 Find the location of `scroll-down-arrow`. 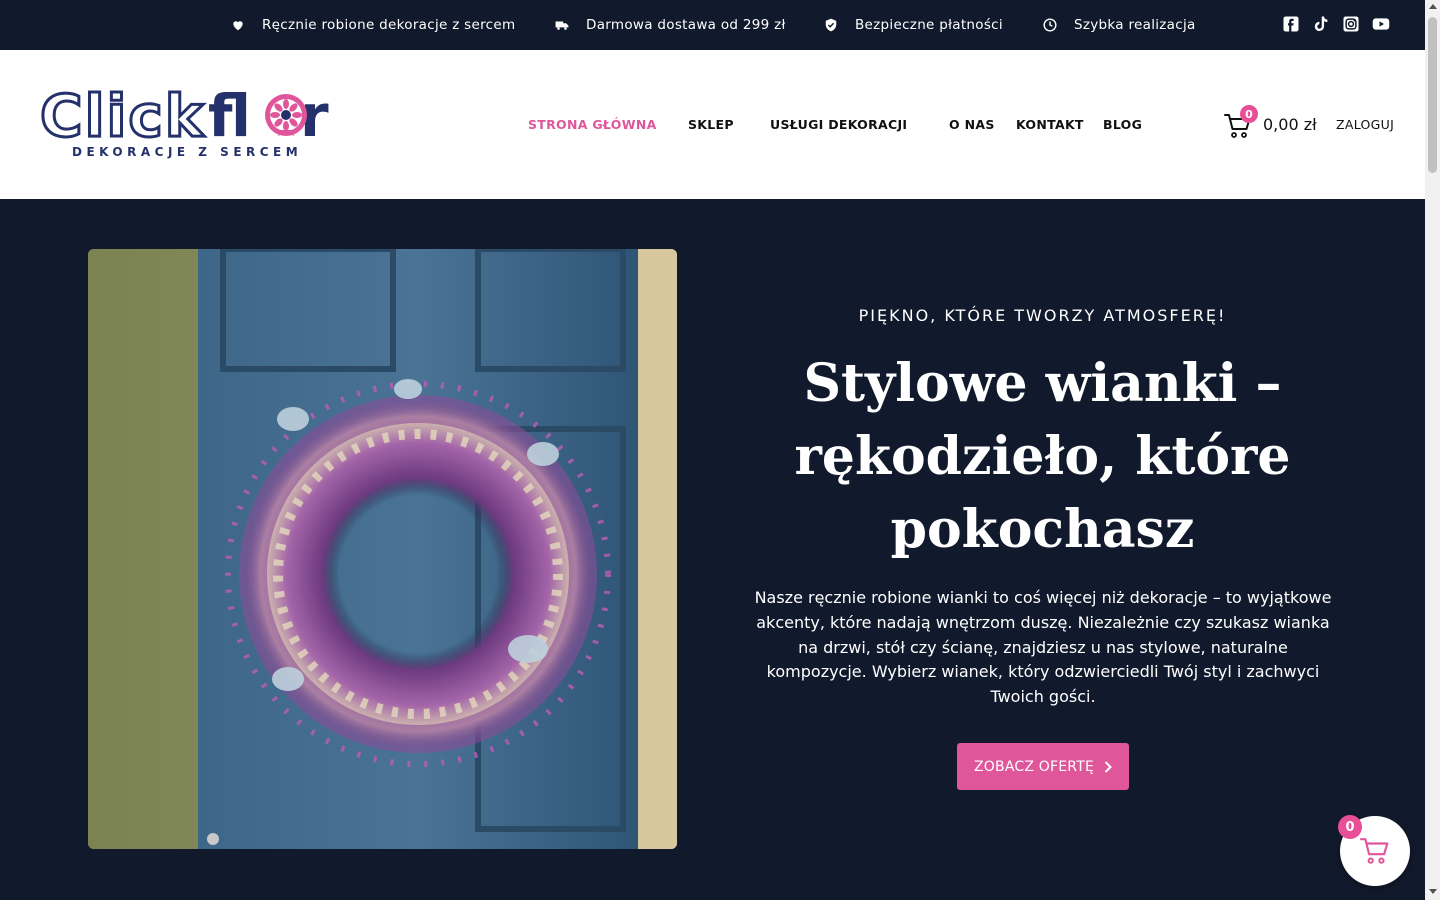

scroll-down-arrow is located at coordinates (1433, 891).